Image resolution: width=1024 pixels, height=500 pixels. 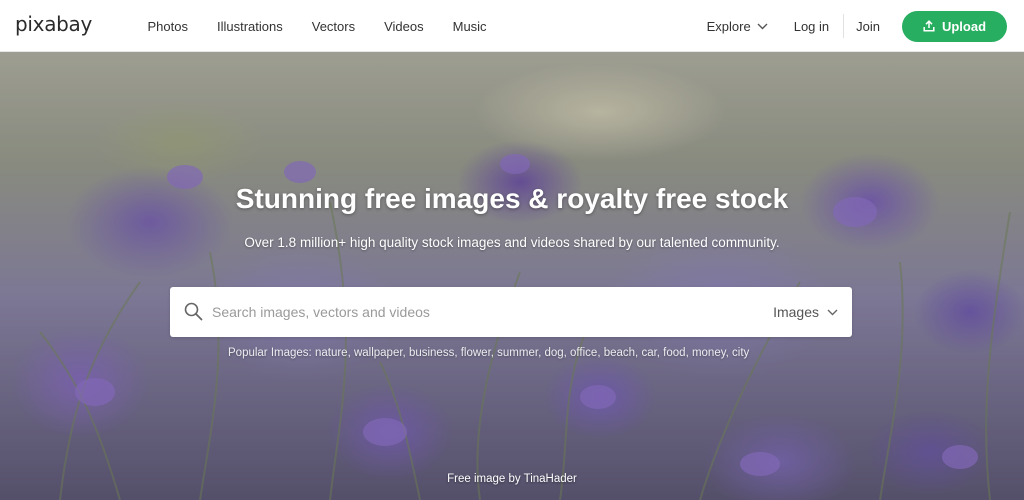 I want to click on media-type-value: Images, so click(x=796, y=312).